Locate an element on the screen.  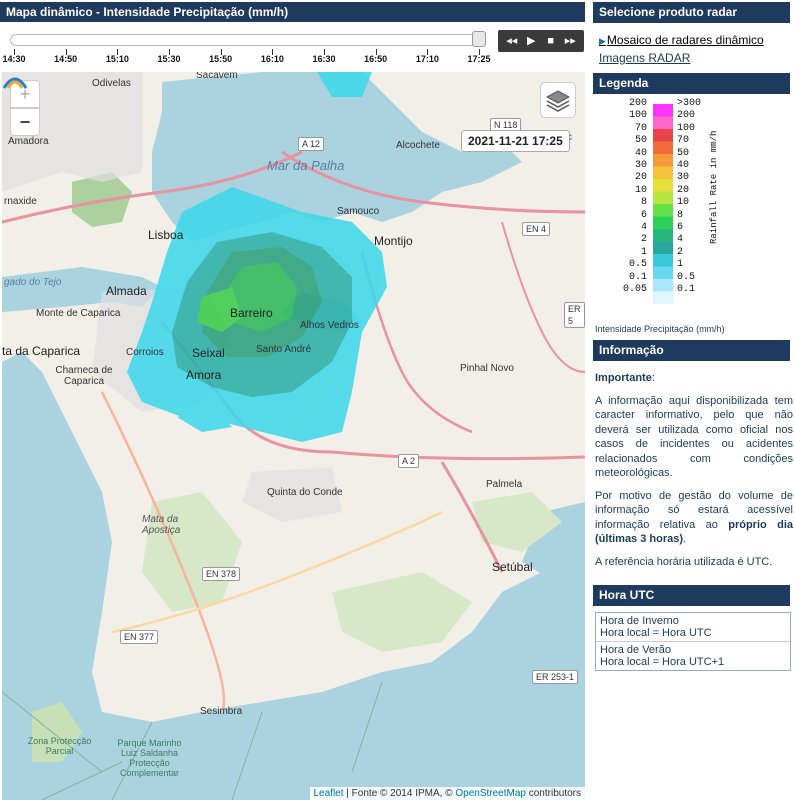
map-timestamp: 2021-11-21 17:25 is located at coordinates (515, 141).